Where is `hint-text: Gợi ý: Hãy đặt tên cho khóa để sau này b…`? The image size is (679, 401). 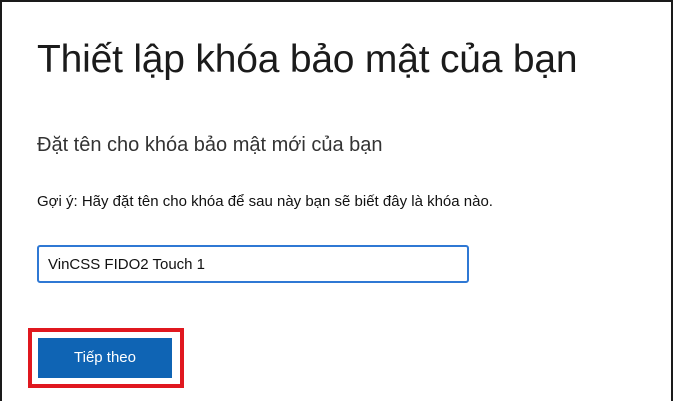 hint-text: Gợi ý: Hãy đặt tên cho khóa để sau này b… is located at coordinates (265, 201).